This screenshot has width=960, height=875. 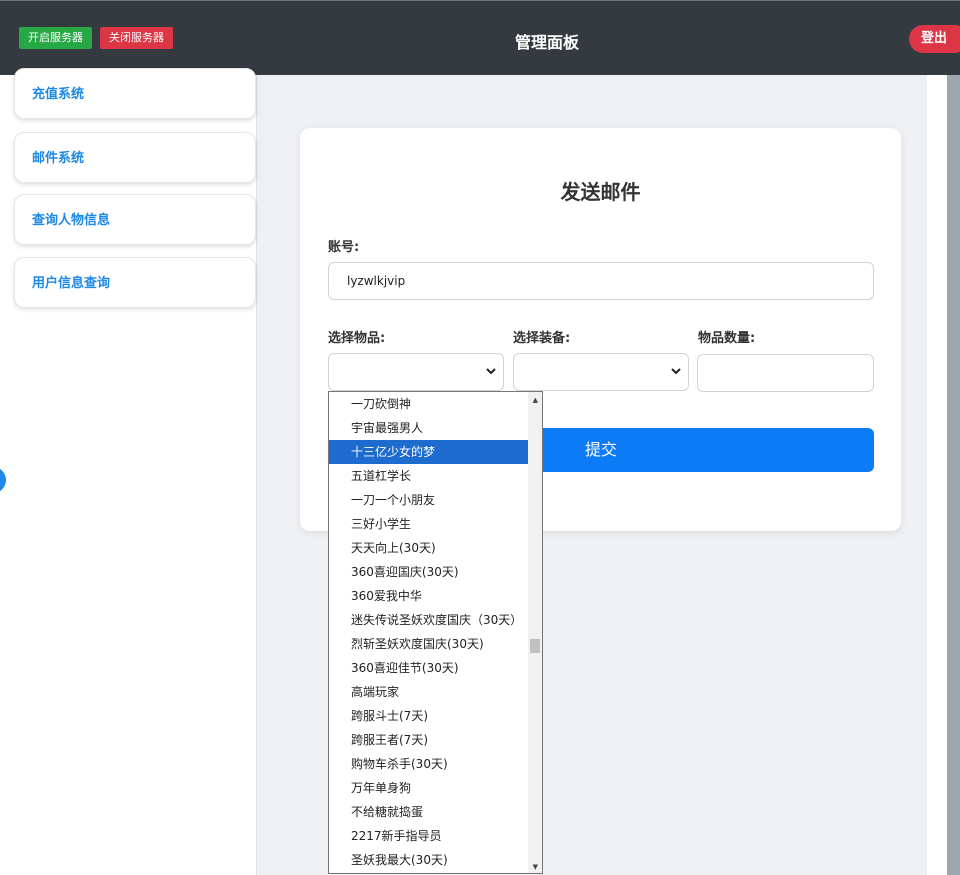 What do you see at coordinates (416, 372) in the screenshot?
I see `item-select` at bounding box center [416, 372].